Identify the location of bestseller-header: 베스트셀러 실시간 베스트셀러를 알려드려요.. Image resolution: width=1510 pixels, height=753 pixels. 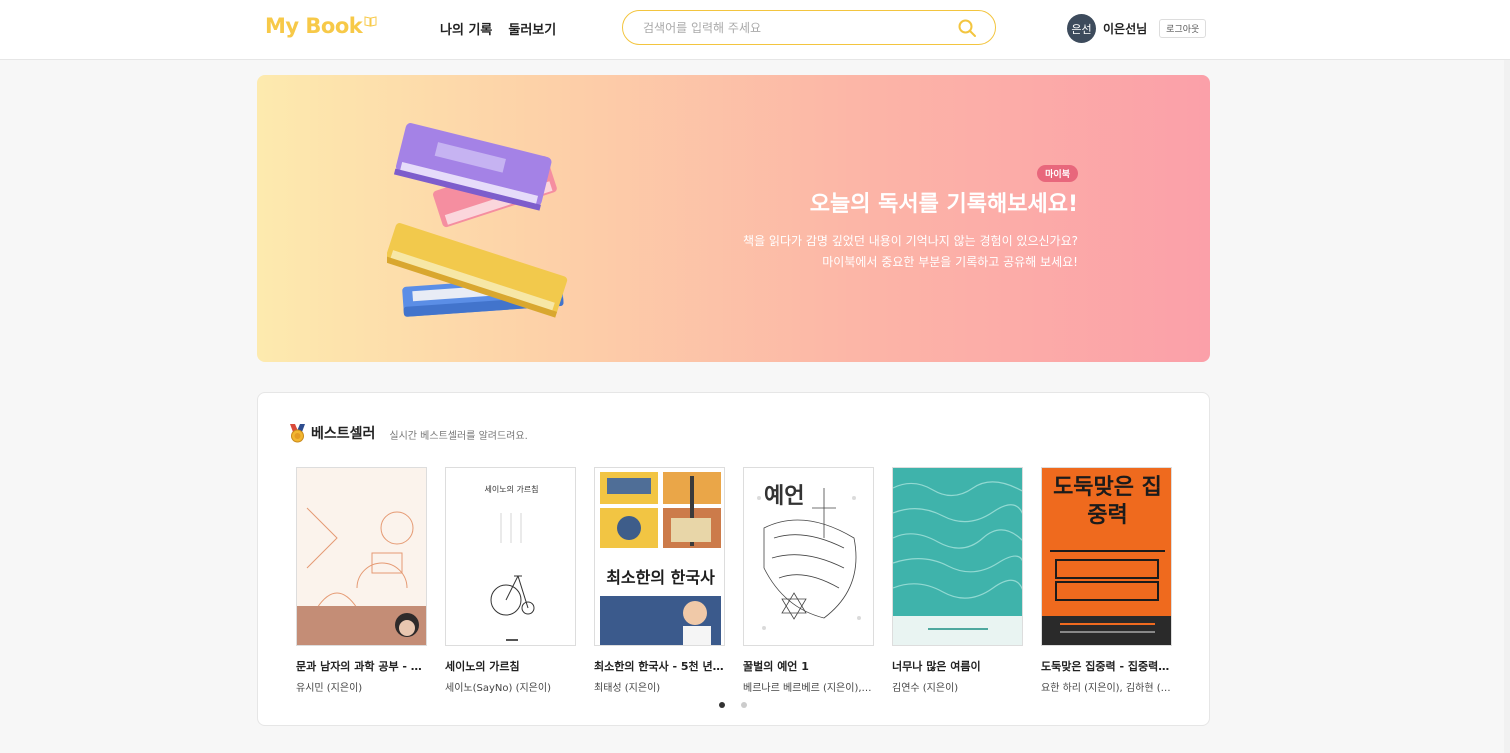
(408, 433).